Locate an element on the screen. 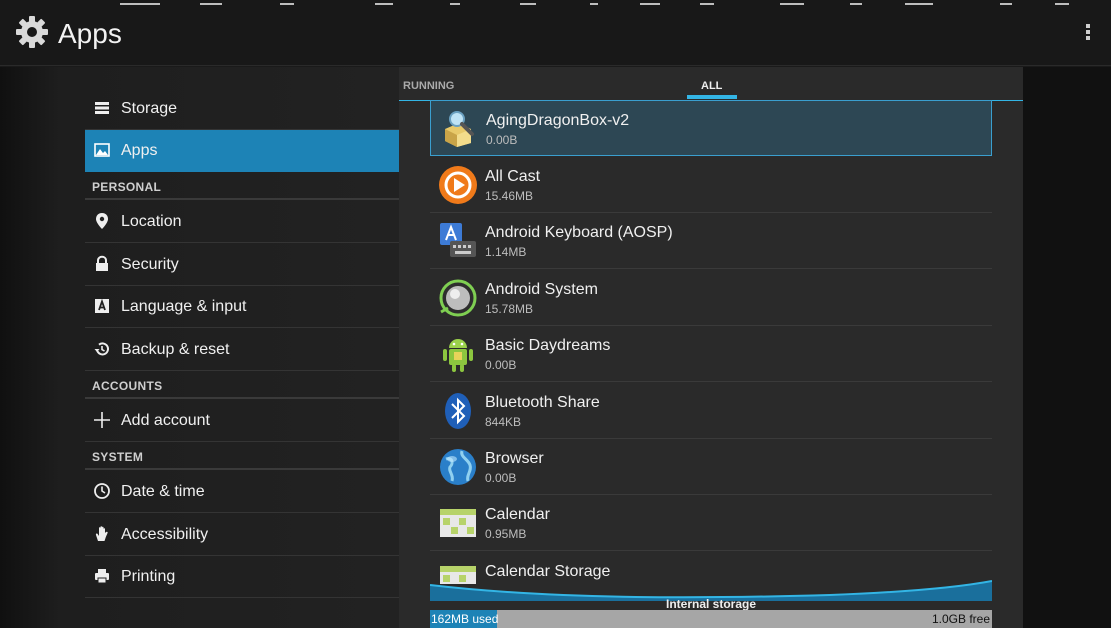 The image size is (1111, 628). tab-bar: RUNNING ALL is located at coordinates (711, 84).